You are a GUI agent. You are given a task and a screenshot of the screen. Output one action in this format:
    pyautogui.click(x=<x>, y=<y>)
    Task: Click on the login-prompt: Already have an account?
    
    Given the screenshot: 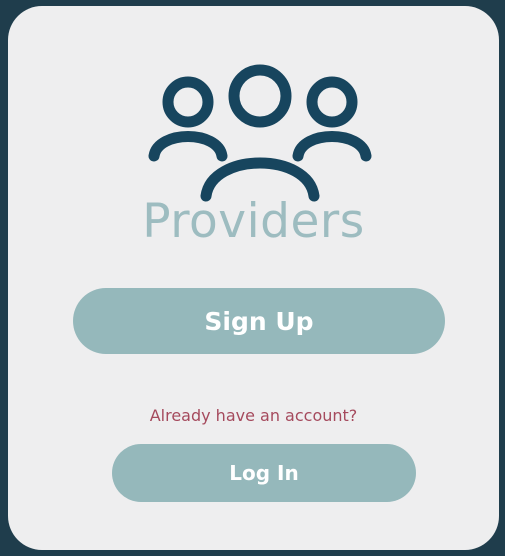 What is the action you would take?
    pyautogui.click(x=253, y=415)
    